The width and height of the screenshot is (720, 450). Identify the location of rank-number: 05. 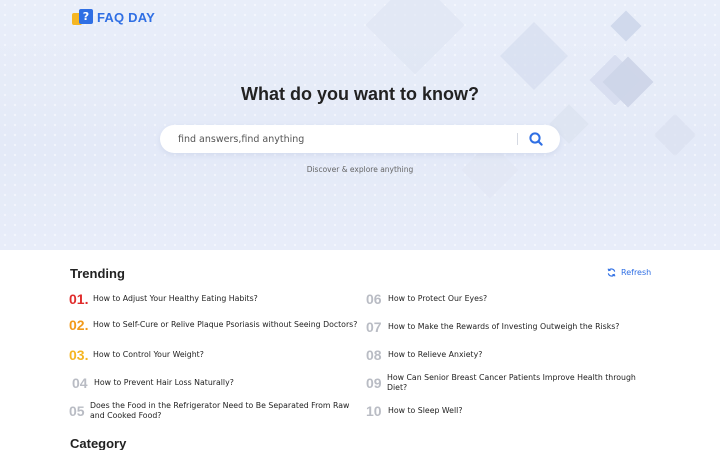
(77, 410).